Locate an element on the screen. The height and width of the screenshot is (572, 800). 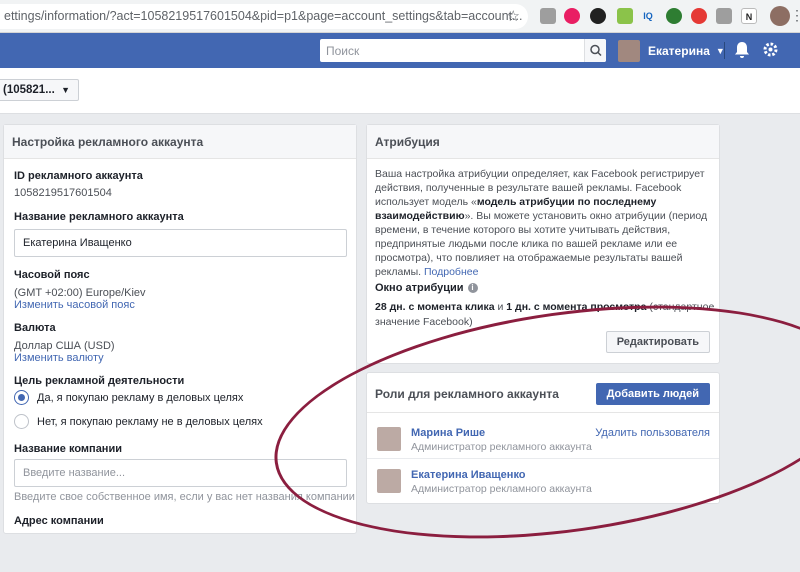
search-icon is located at coordinates (596, 50).